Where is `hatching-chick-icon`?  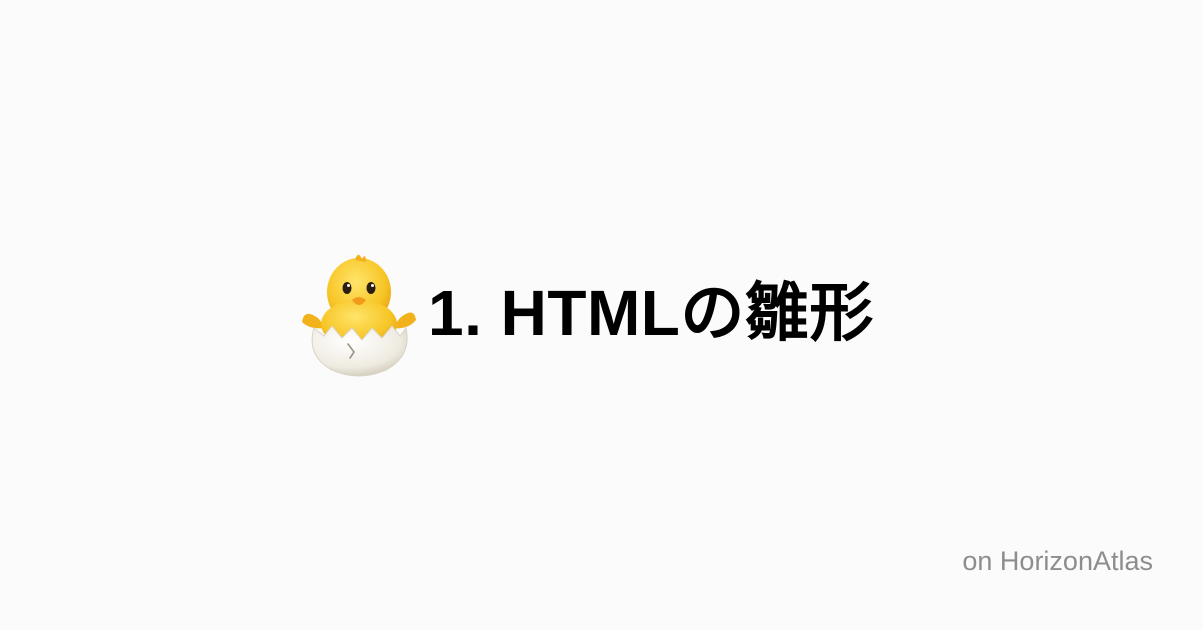
hatching-chick-icon is located at coordinates (359, 315).